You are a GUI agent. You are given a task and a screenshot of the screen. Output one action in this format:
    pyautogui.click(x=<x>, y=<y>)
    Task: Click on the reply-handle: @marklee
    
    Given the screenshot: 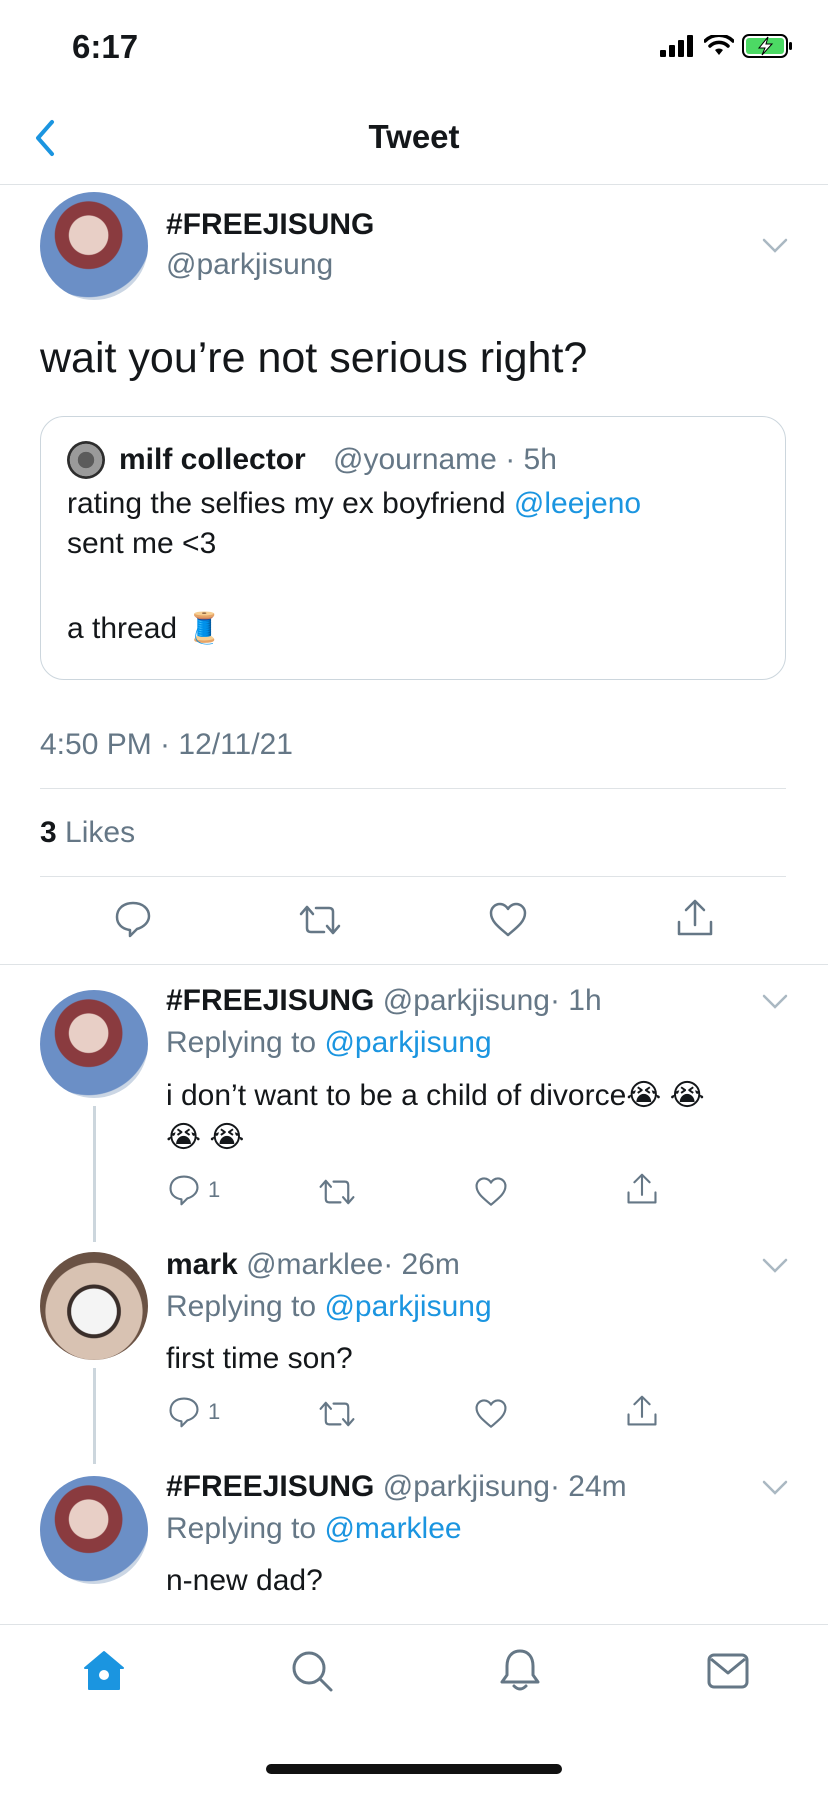 What is the action you would take?
    pyautogui.click(x=315, y=1264)
    